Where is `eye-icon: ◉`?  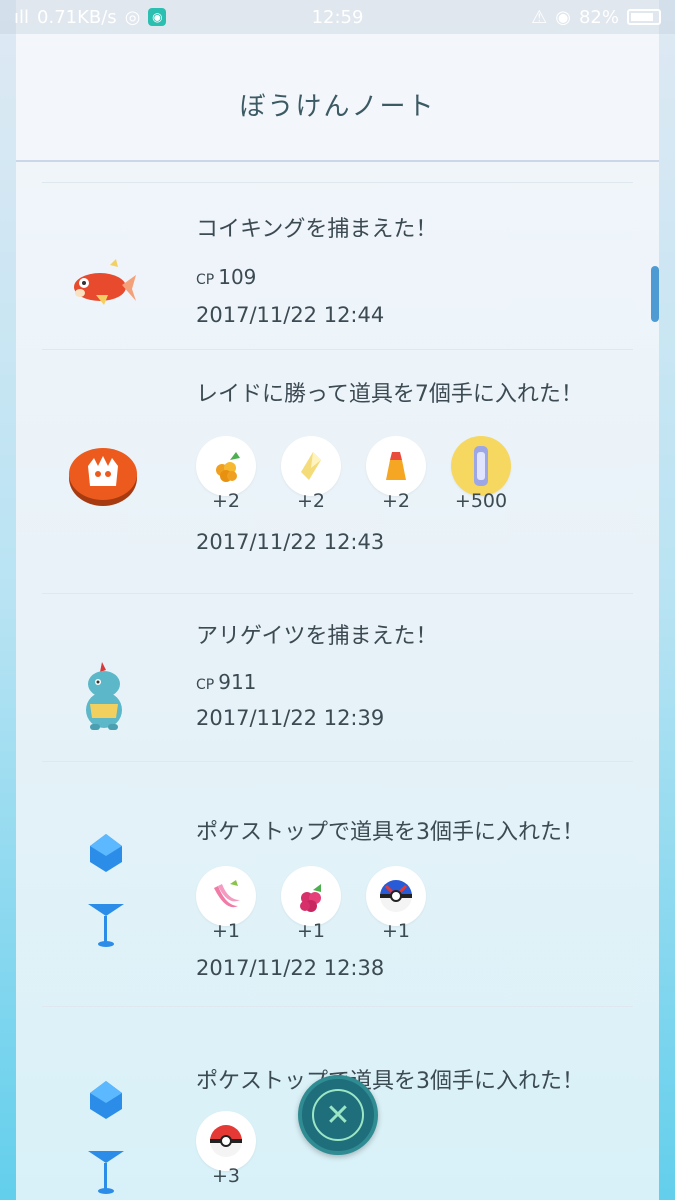 eye-icon: ◉ is located at coordinates (563, 17).